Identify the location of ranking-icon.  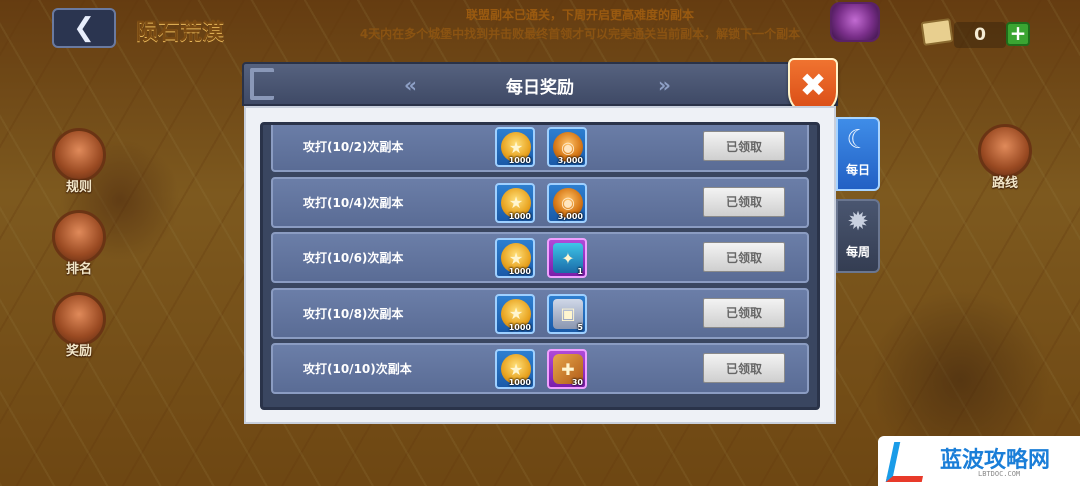
(79, 237).